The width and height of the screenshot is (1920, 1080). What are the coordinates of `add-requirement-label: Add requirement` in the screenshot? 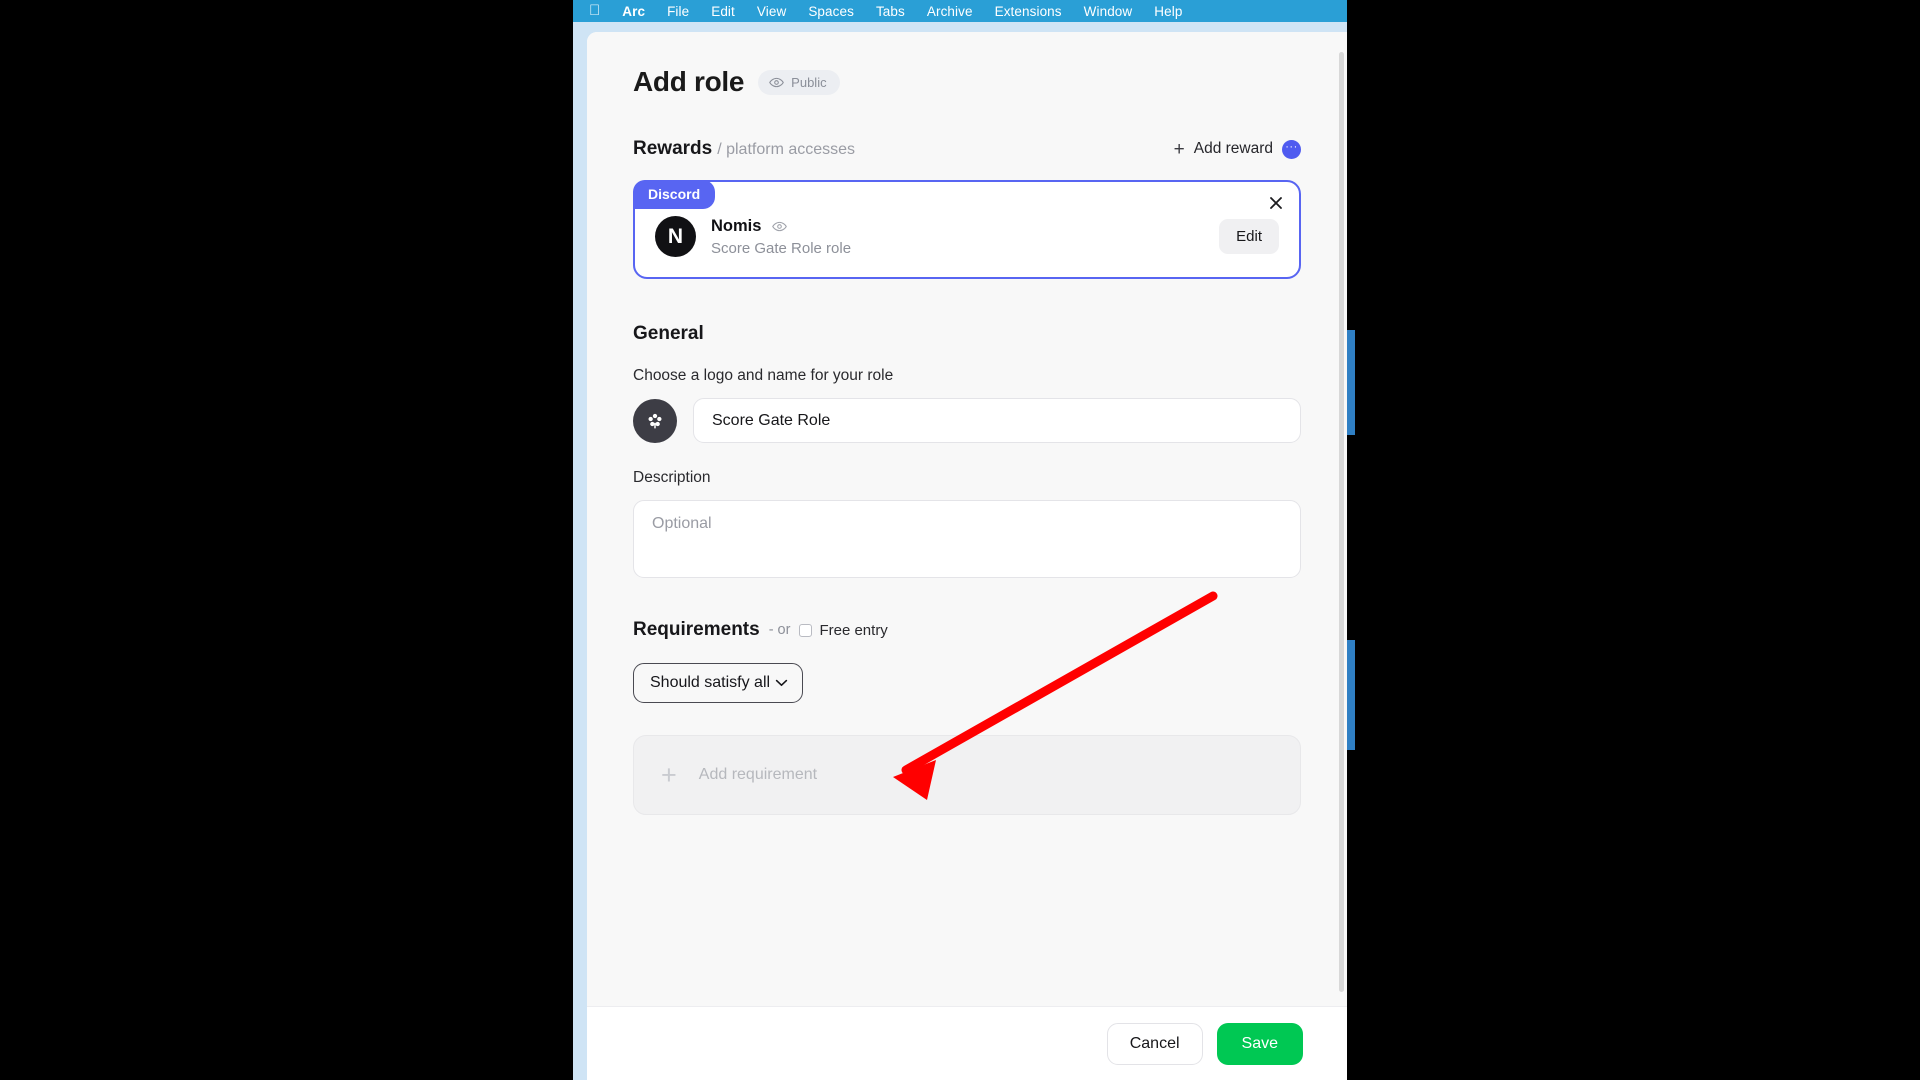 It's located at (758, 774).